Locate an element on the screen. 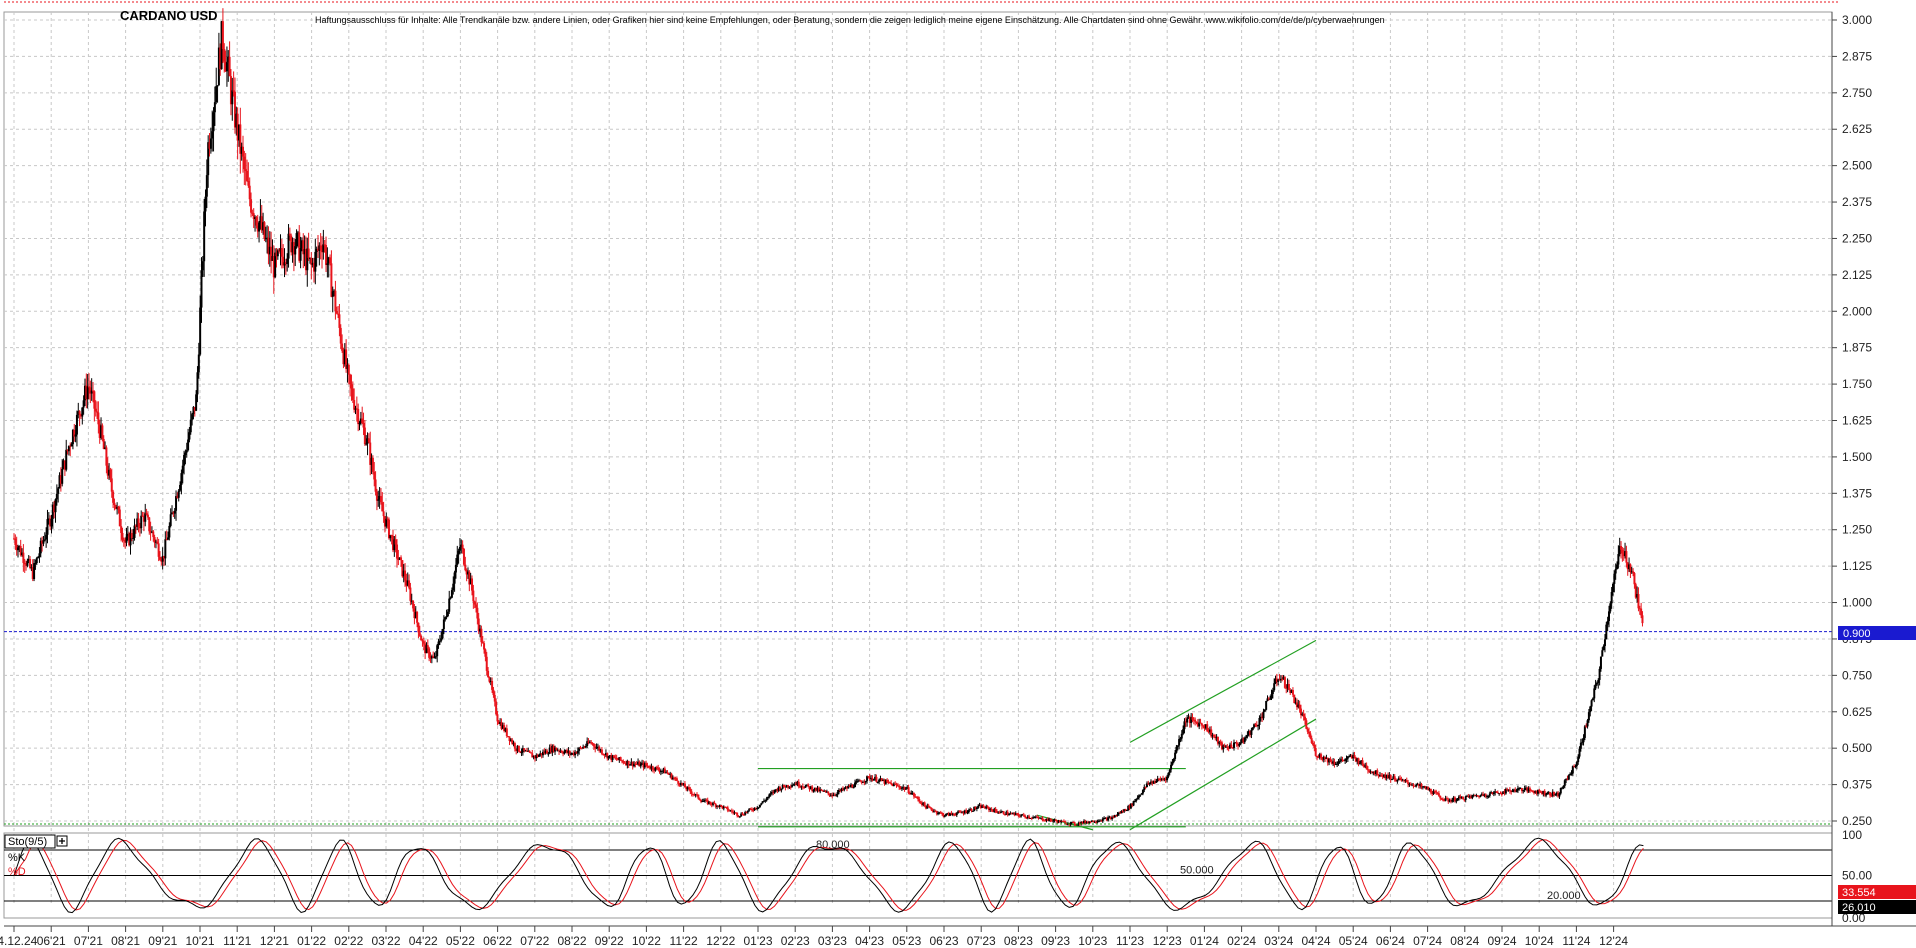  x-tick-label: 02'24 is located at coordinates (1241, 941).